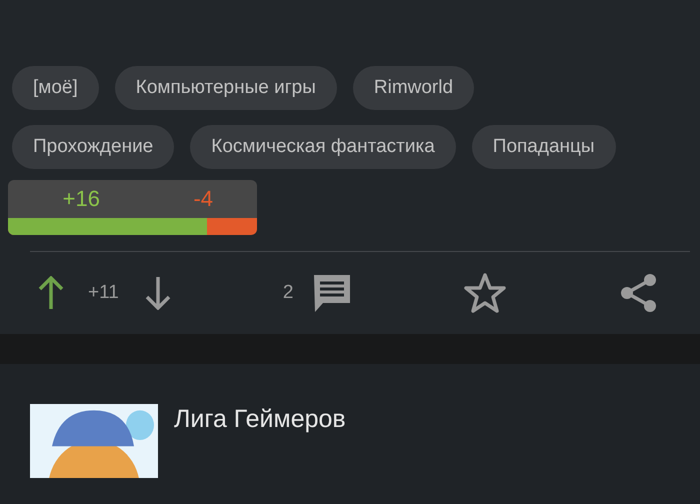 The height and width of the screenshot is (504, 700). Describe the element at coordinates (413, 88) in the screenshot. I see `tag-chip: Rimworld` at that location.